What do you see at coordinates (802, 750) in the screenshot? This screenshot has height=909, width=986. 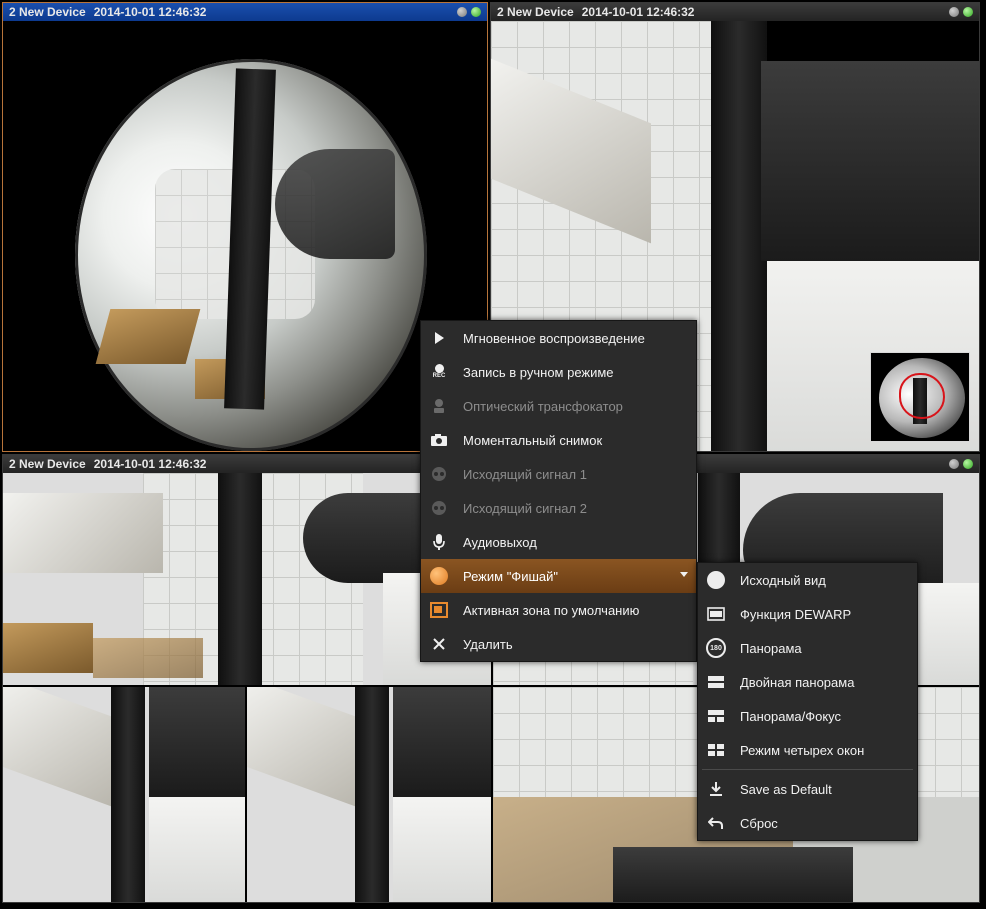 I see `menu-item-label: Режим четырех окон` at bounding box center [802, 750].